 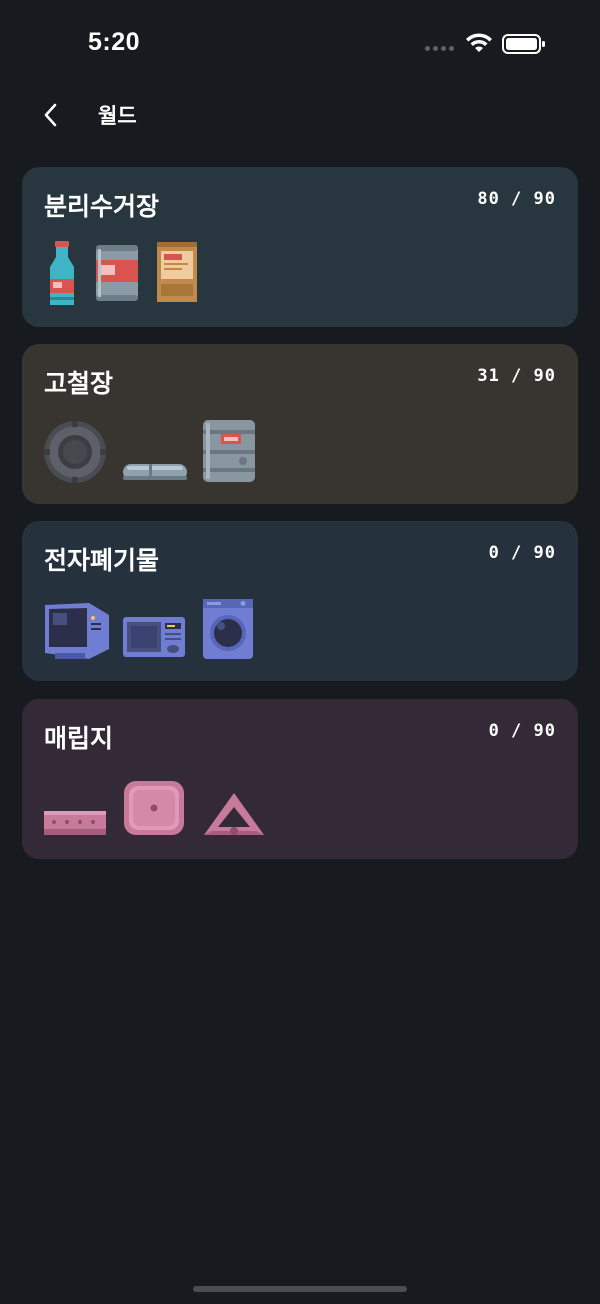 I want to click on can-icon, so click(x=117, y=273).